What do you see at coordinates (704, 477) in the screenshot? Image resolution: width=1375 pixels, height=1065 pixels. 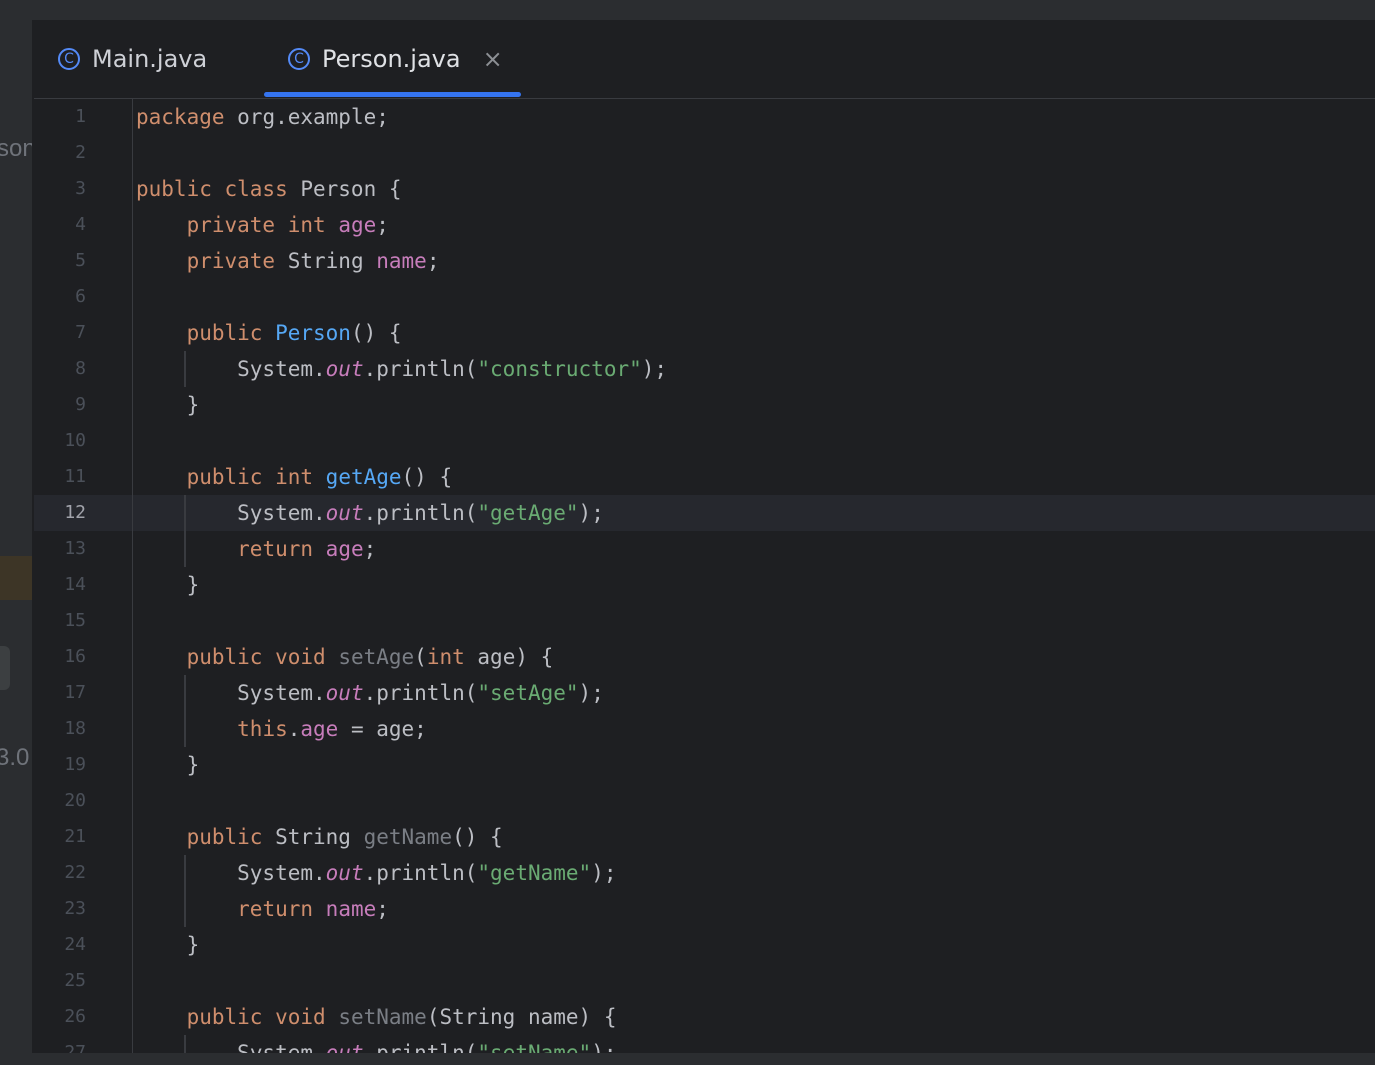 I see `code-line: 11 public int getAge() {` at bounding box center [704, 477].